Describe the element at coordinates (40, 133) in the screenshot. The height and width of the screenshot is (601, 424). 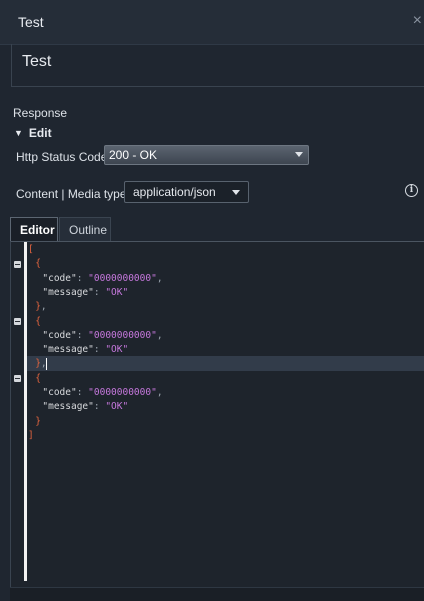
I see `edit-label: Edit` at that location.